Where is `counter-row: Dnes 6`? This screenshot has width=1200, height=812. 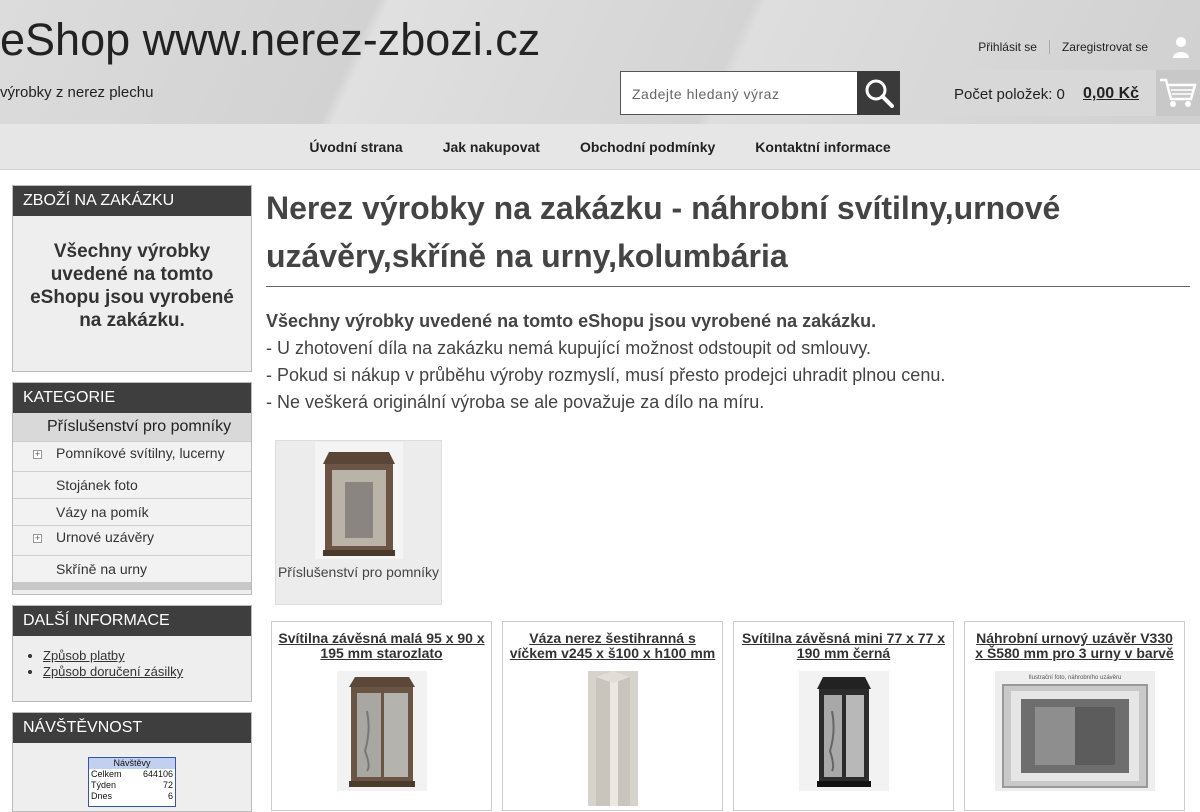
counter-row: Dnes 6 is located at coordinates (132, 796).